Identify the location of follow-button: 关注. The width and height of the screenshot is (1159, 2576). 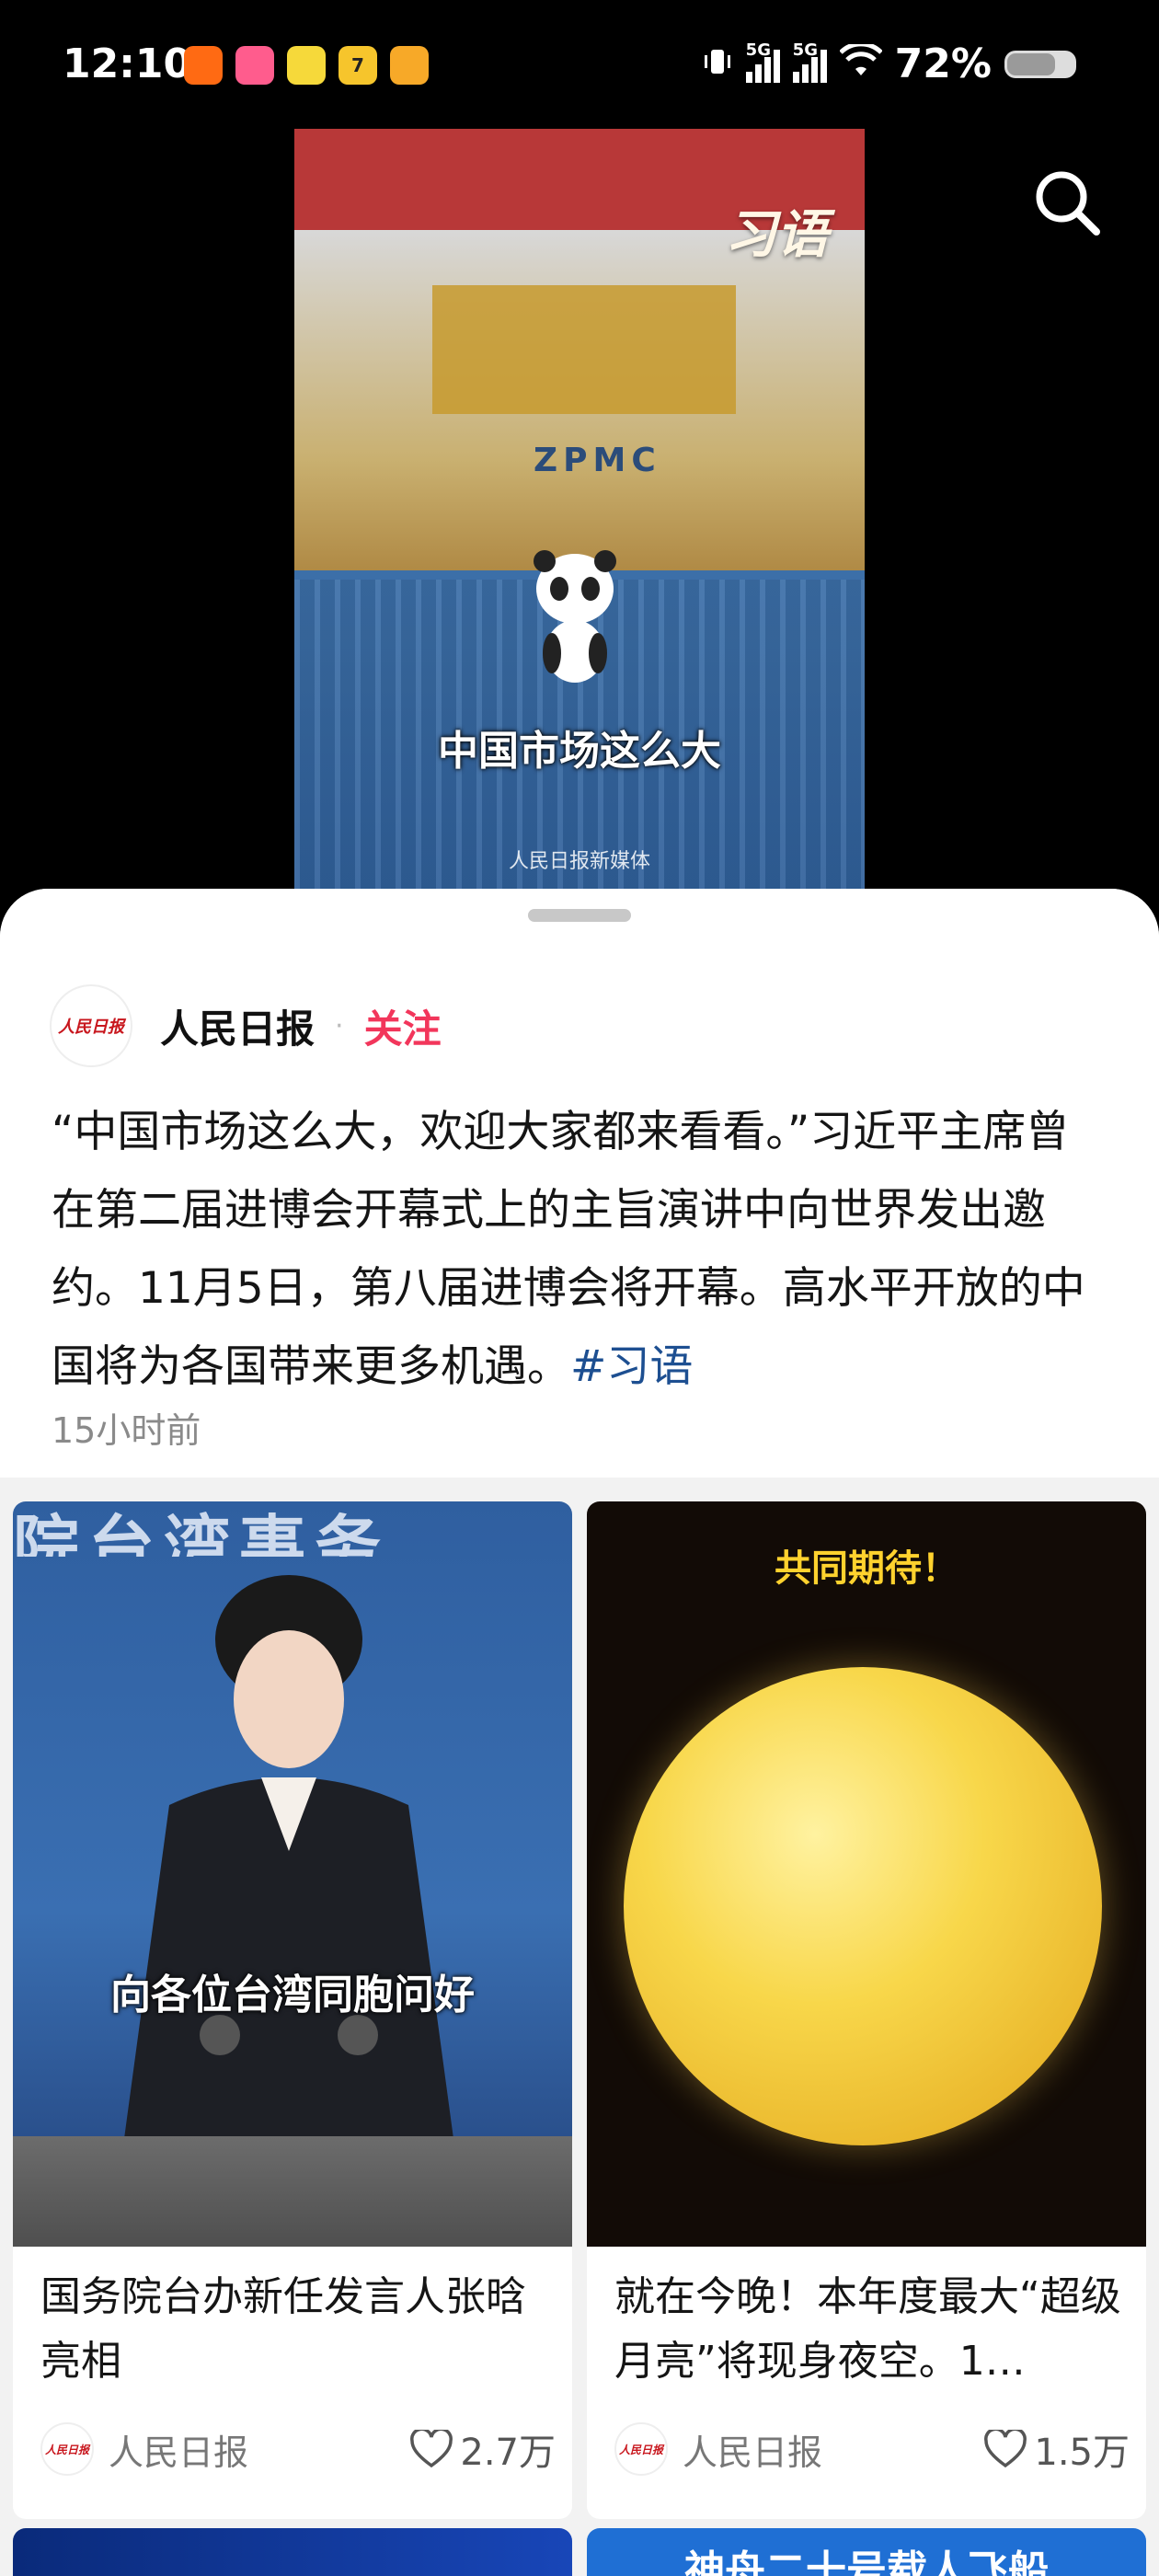
(403, 1026).